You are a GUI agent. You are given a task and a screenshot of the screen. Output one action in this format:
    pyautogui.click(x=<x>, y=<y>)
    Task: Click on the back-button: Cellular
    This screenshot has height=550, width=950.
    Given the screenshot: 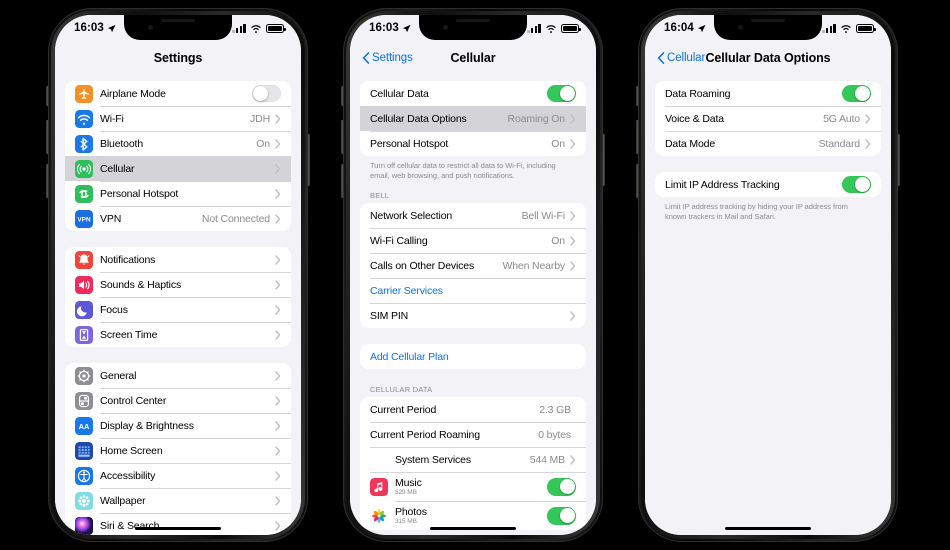 What is the action you would take?
    pyautogui.click(x=681, y=58)
    